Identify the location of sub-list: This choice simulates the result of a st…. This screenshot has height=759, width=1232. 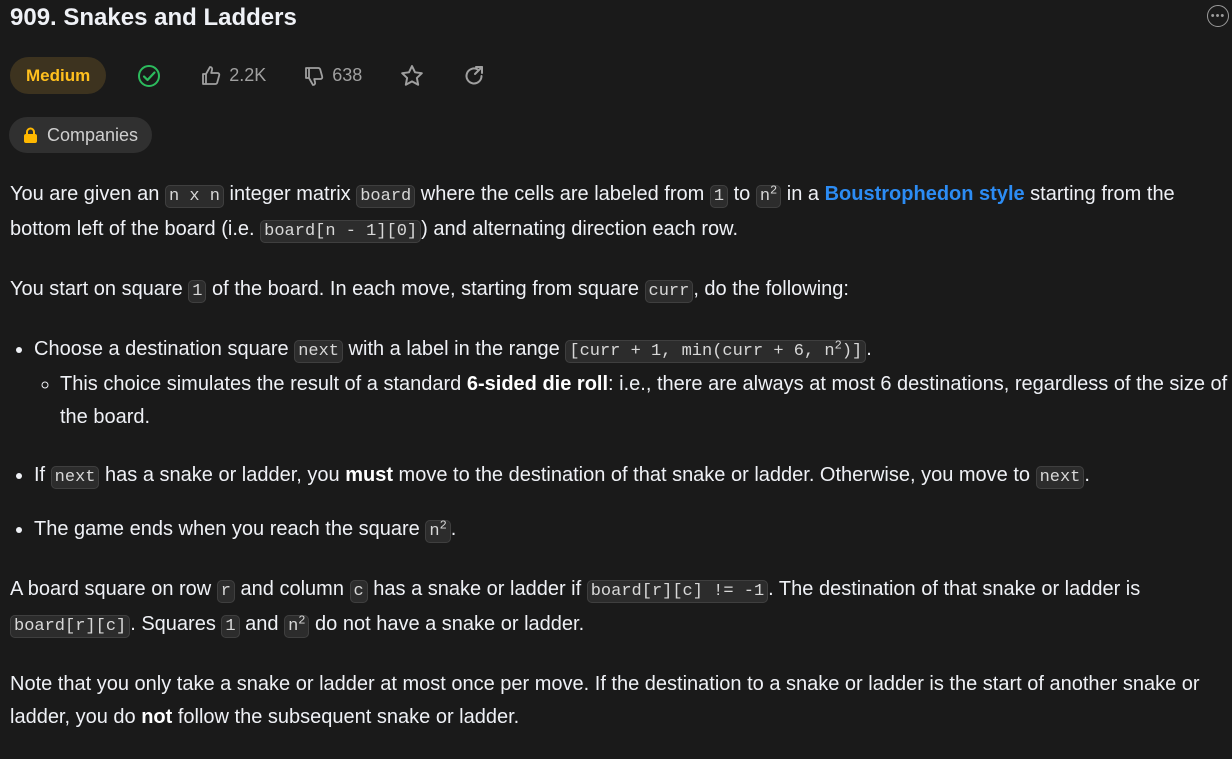
(631, 401).